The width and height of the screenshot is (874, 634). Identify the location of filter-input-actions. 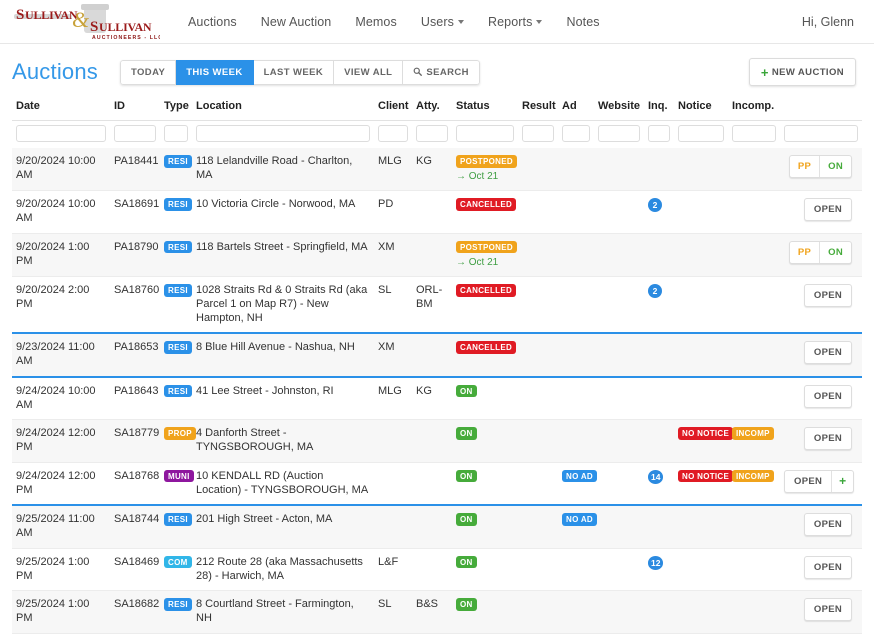
(821, 133).